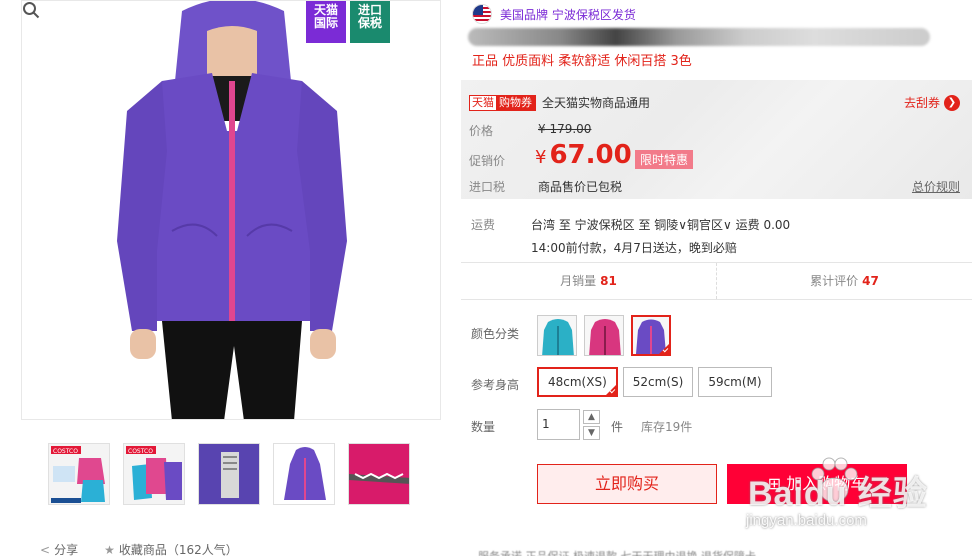 This screenshot has width=972, height=556. I want to click on decrease-button: ▼, so click(591, 432).